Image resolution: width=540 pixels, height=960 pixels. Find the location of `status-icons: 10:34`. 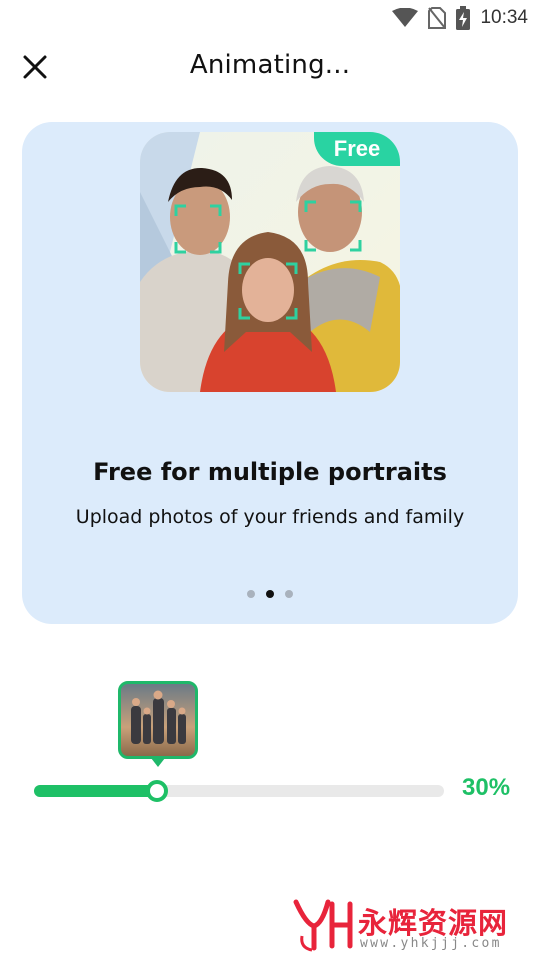

status-icons: 10:34 is located at coordinates (460, 18).